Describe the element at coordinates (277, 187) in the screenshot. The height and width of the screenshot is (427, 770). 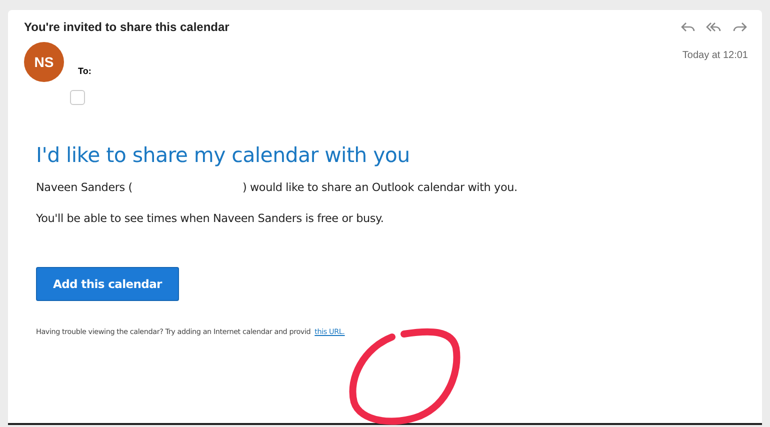
I see `invitation-text: Naveen Sanders ( ) would like to share an Outlook calendar with you.` at that location.